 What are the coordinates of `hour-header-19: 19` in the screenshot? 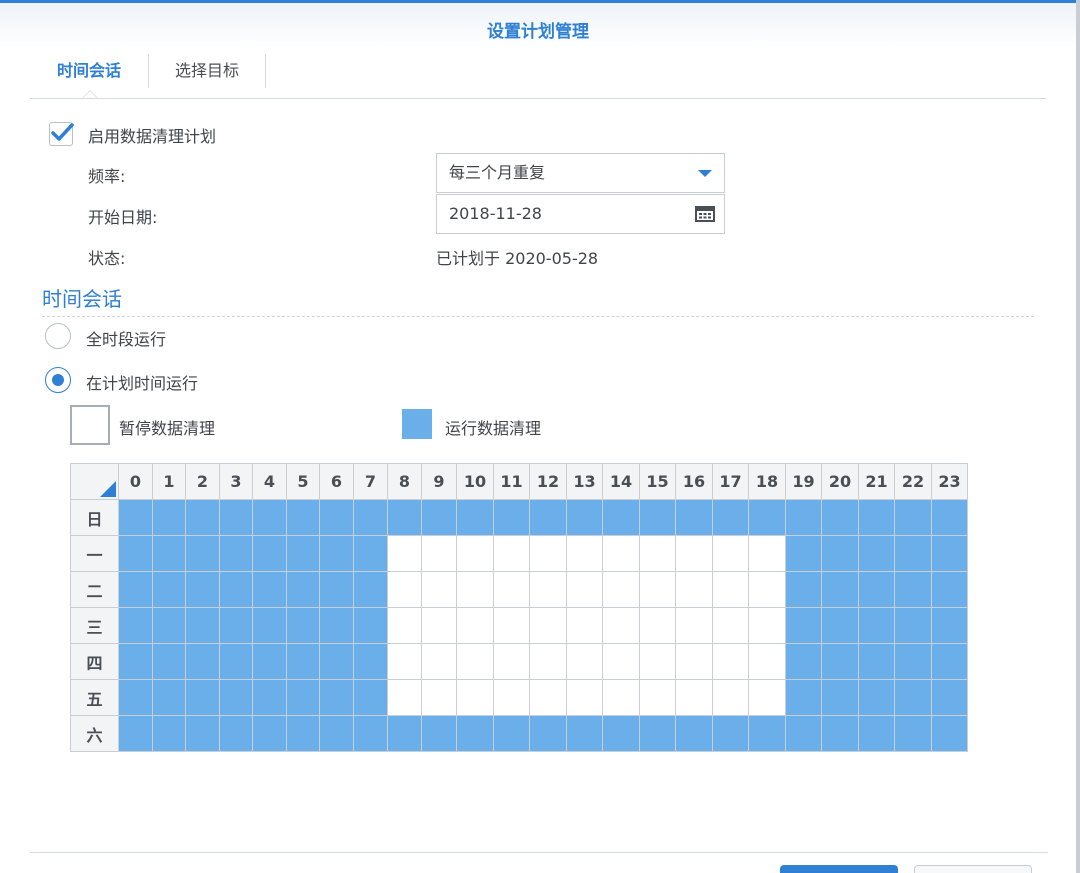 It's located at (803, 481).